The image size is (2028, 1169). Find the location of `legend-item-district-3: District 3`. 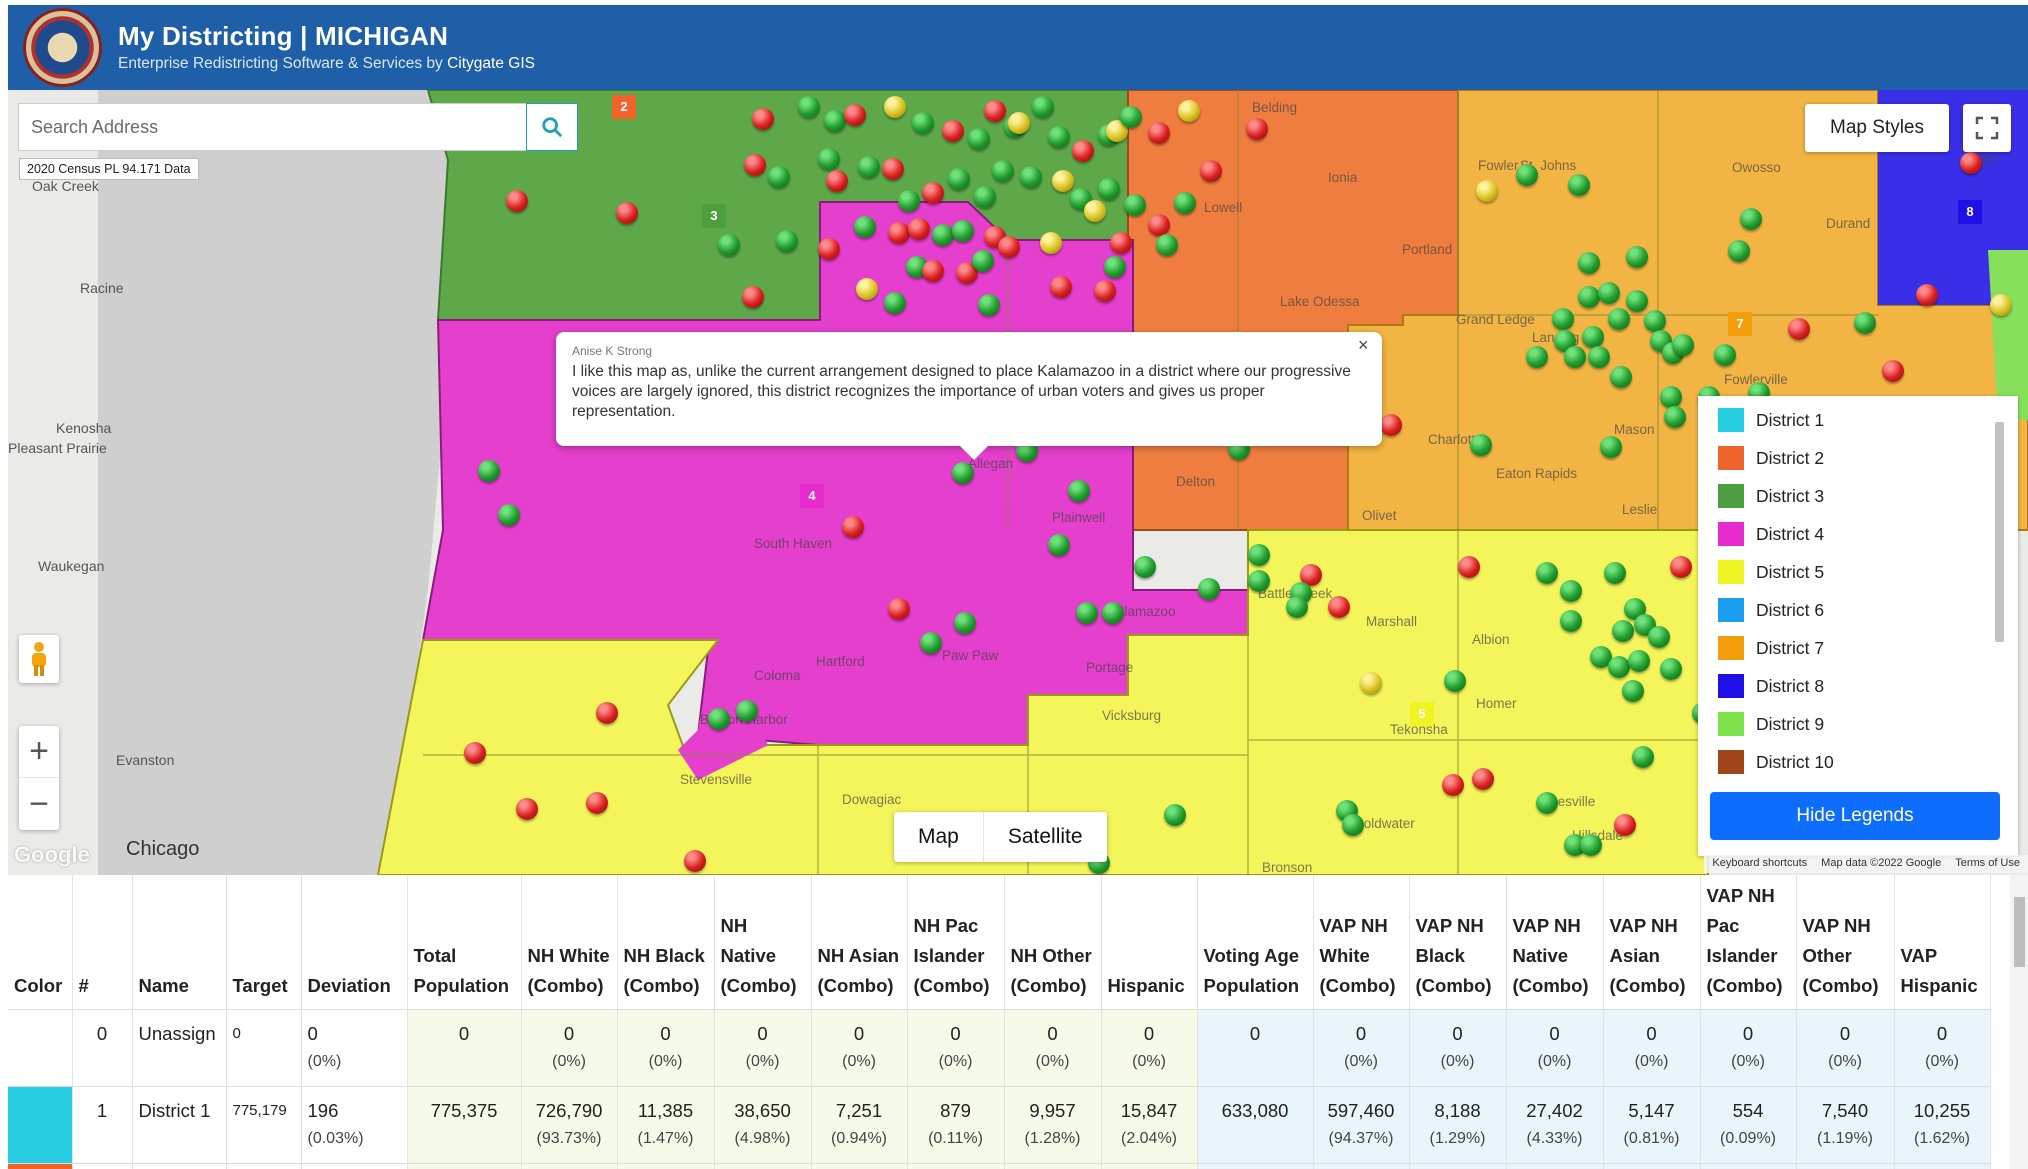

legend-item-district-3: District 3 is located at coordinates (1771, 496).